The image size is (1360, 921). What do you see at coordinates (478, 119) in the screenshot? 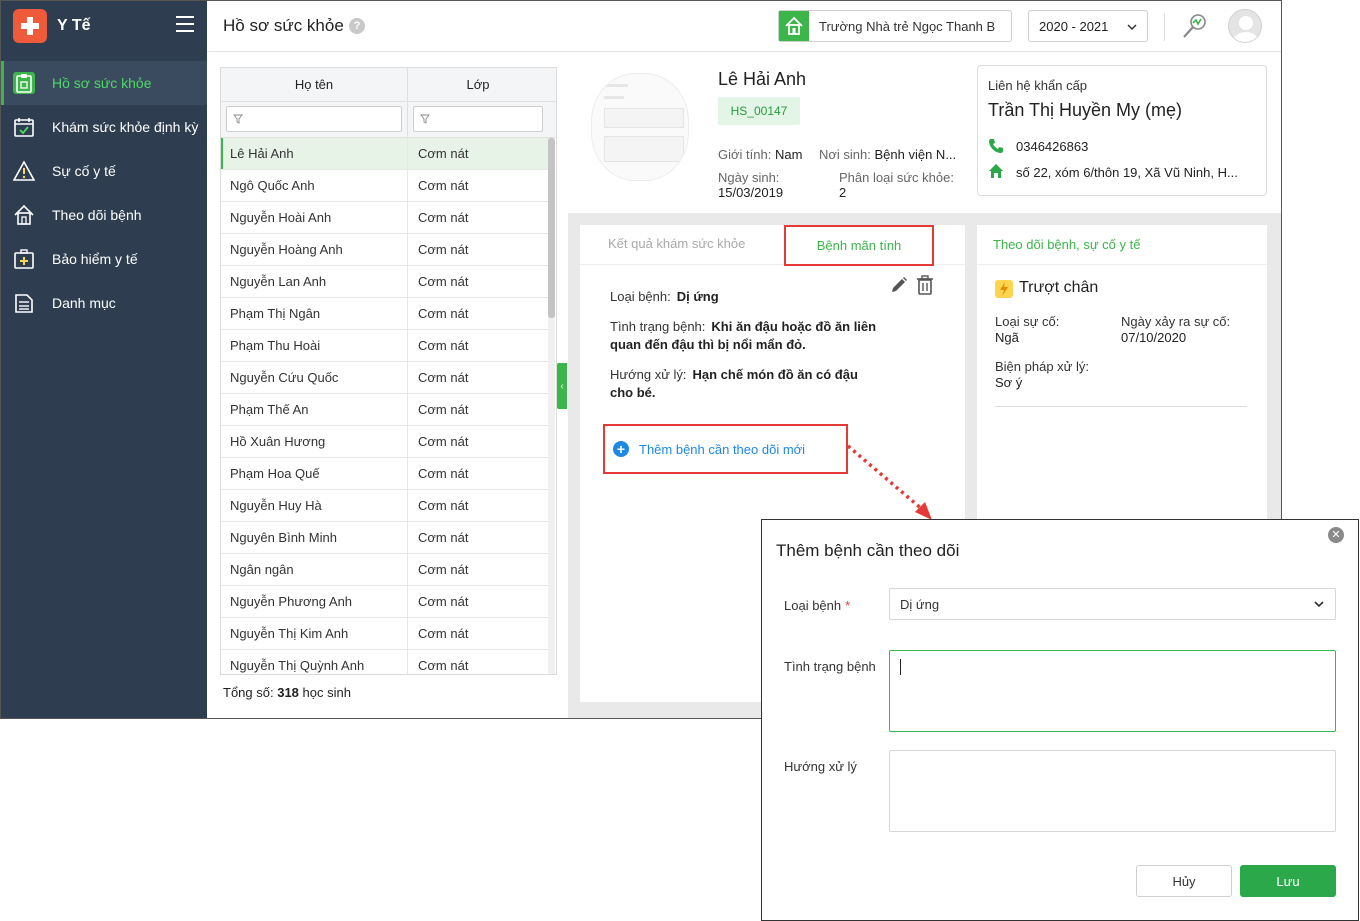
I see `class-filter-input` at bounding box center [478, 119].